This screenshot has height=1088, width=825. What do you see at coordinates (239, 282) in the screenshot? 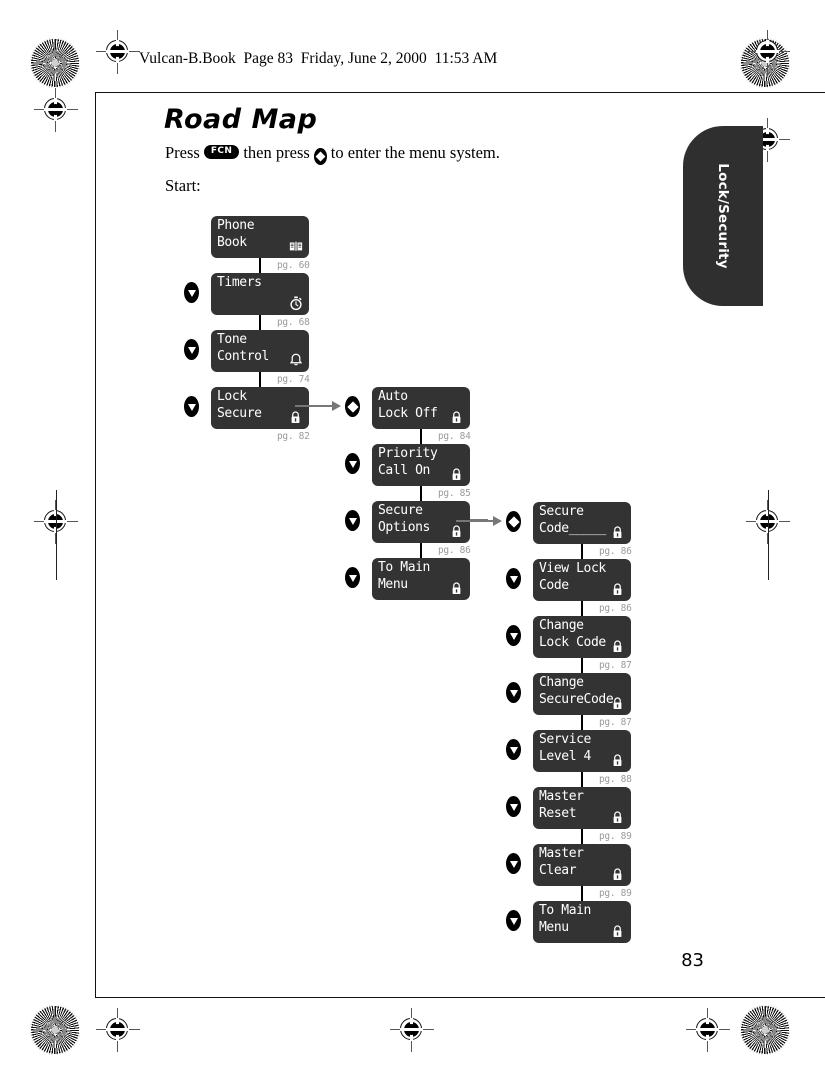
I see `menu-node-line1: Timers` at bounding box center [239, 282].